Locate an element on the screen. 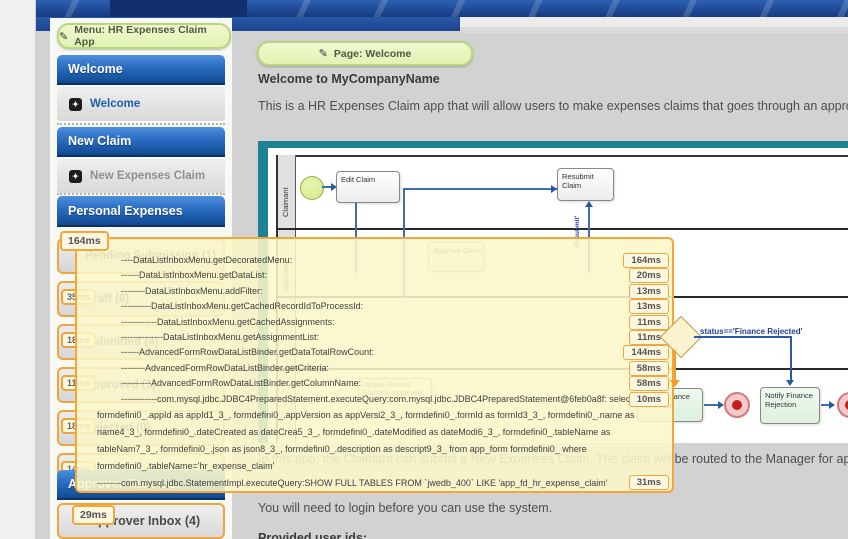 This screenshot has height=539, width=848. end-event-circle is located at coordinates (737, 405).